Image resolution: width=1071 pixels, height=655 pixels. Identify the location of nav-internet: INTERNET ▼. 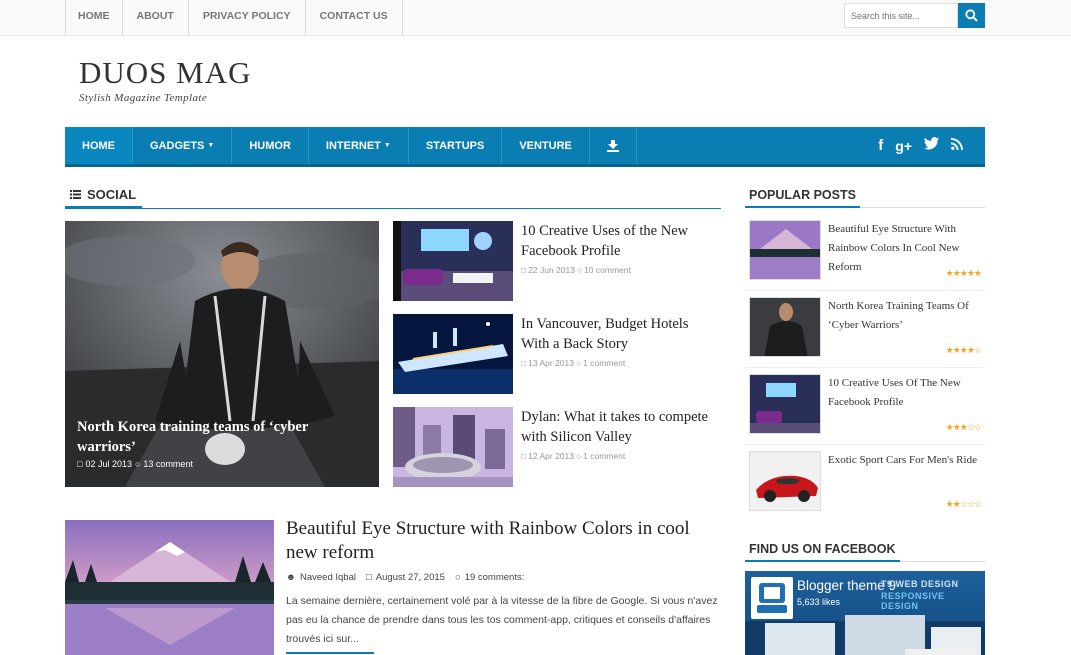
(359, 145).